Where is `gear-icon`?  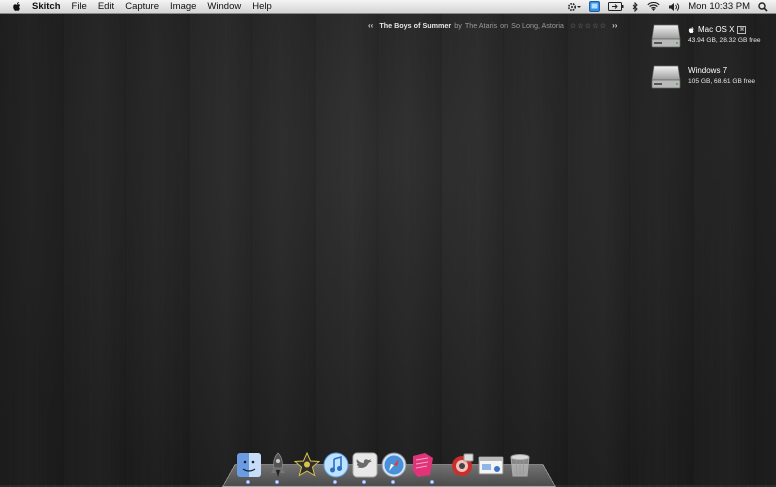
gear-icon is located at coordinates (574, 7).